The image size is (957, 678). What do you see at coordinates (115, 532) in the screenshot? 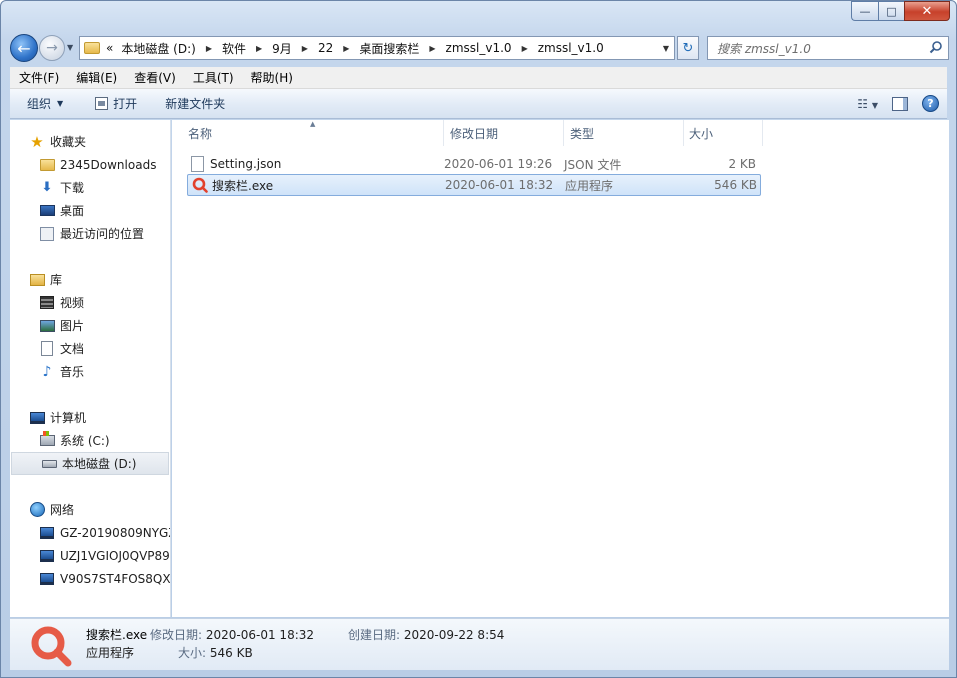
I see `sidebar-label: GZ-20190809NYGZ` at bounding box center [115, 532].